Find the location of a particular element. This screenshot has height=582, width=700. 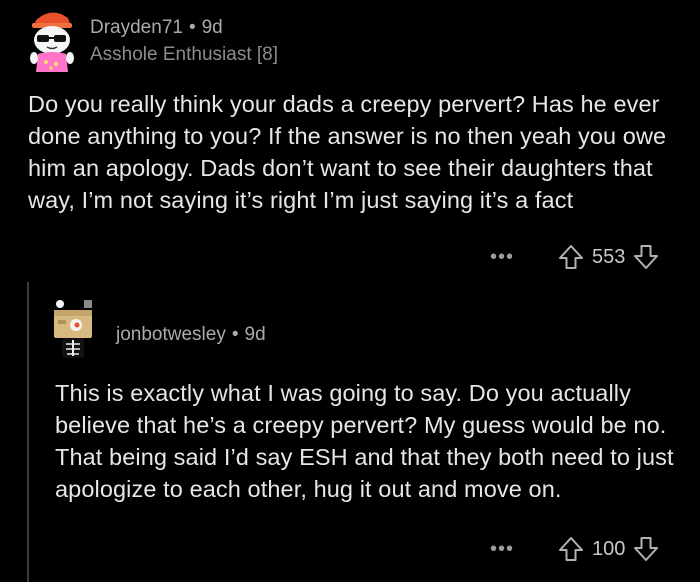

vote-score: 100 is located at coordinates (609, 548).